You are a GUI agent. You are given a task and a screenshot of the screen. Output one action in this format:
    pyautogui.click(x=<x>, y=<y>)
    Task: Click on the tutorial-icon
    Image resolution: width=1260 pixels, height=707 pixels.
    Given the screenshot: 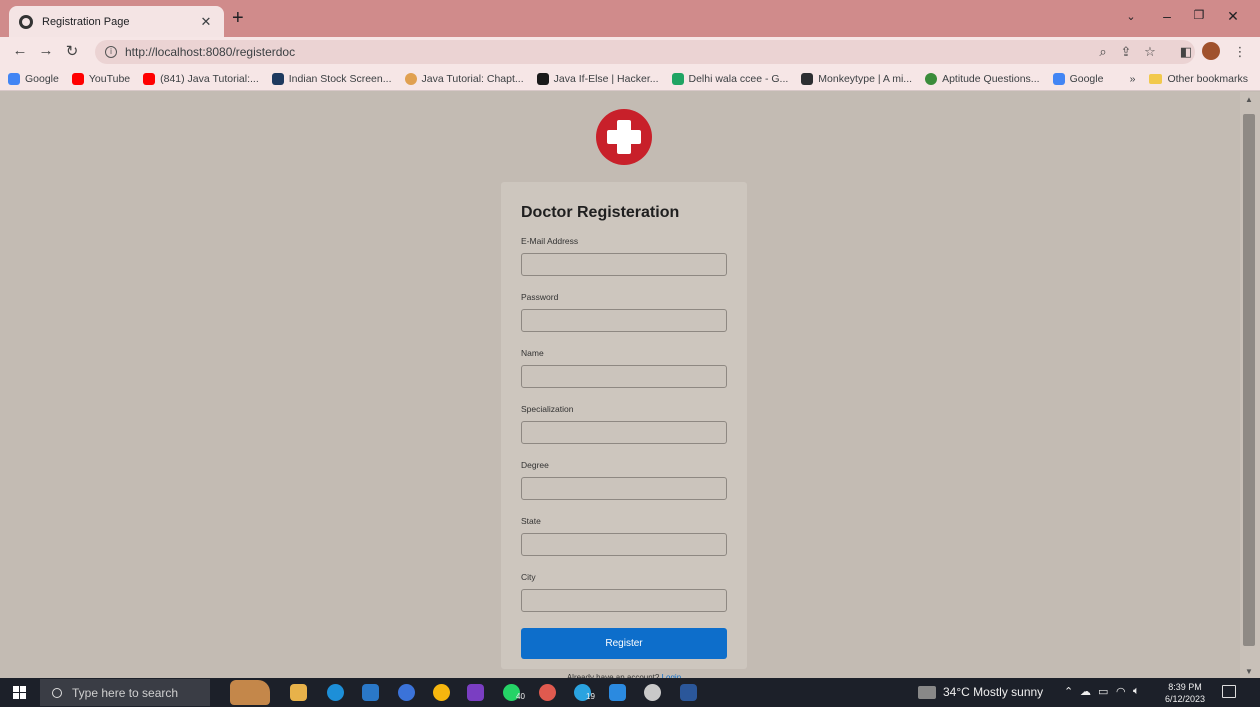 What is the action you would take?
    pyautogui.click(x=410, y=78)
    